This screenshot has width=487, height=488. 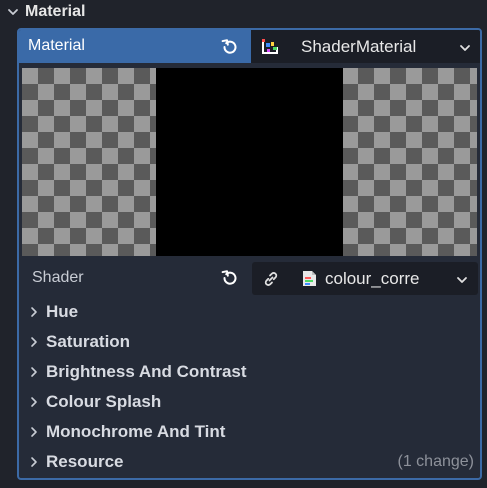 What do you see at coordinates (249, 312) in the screenshot?
I see `group-hue: Hue` at bounding box center [249, 312].